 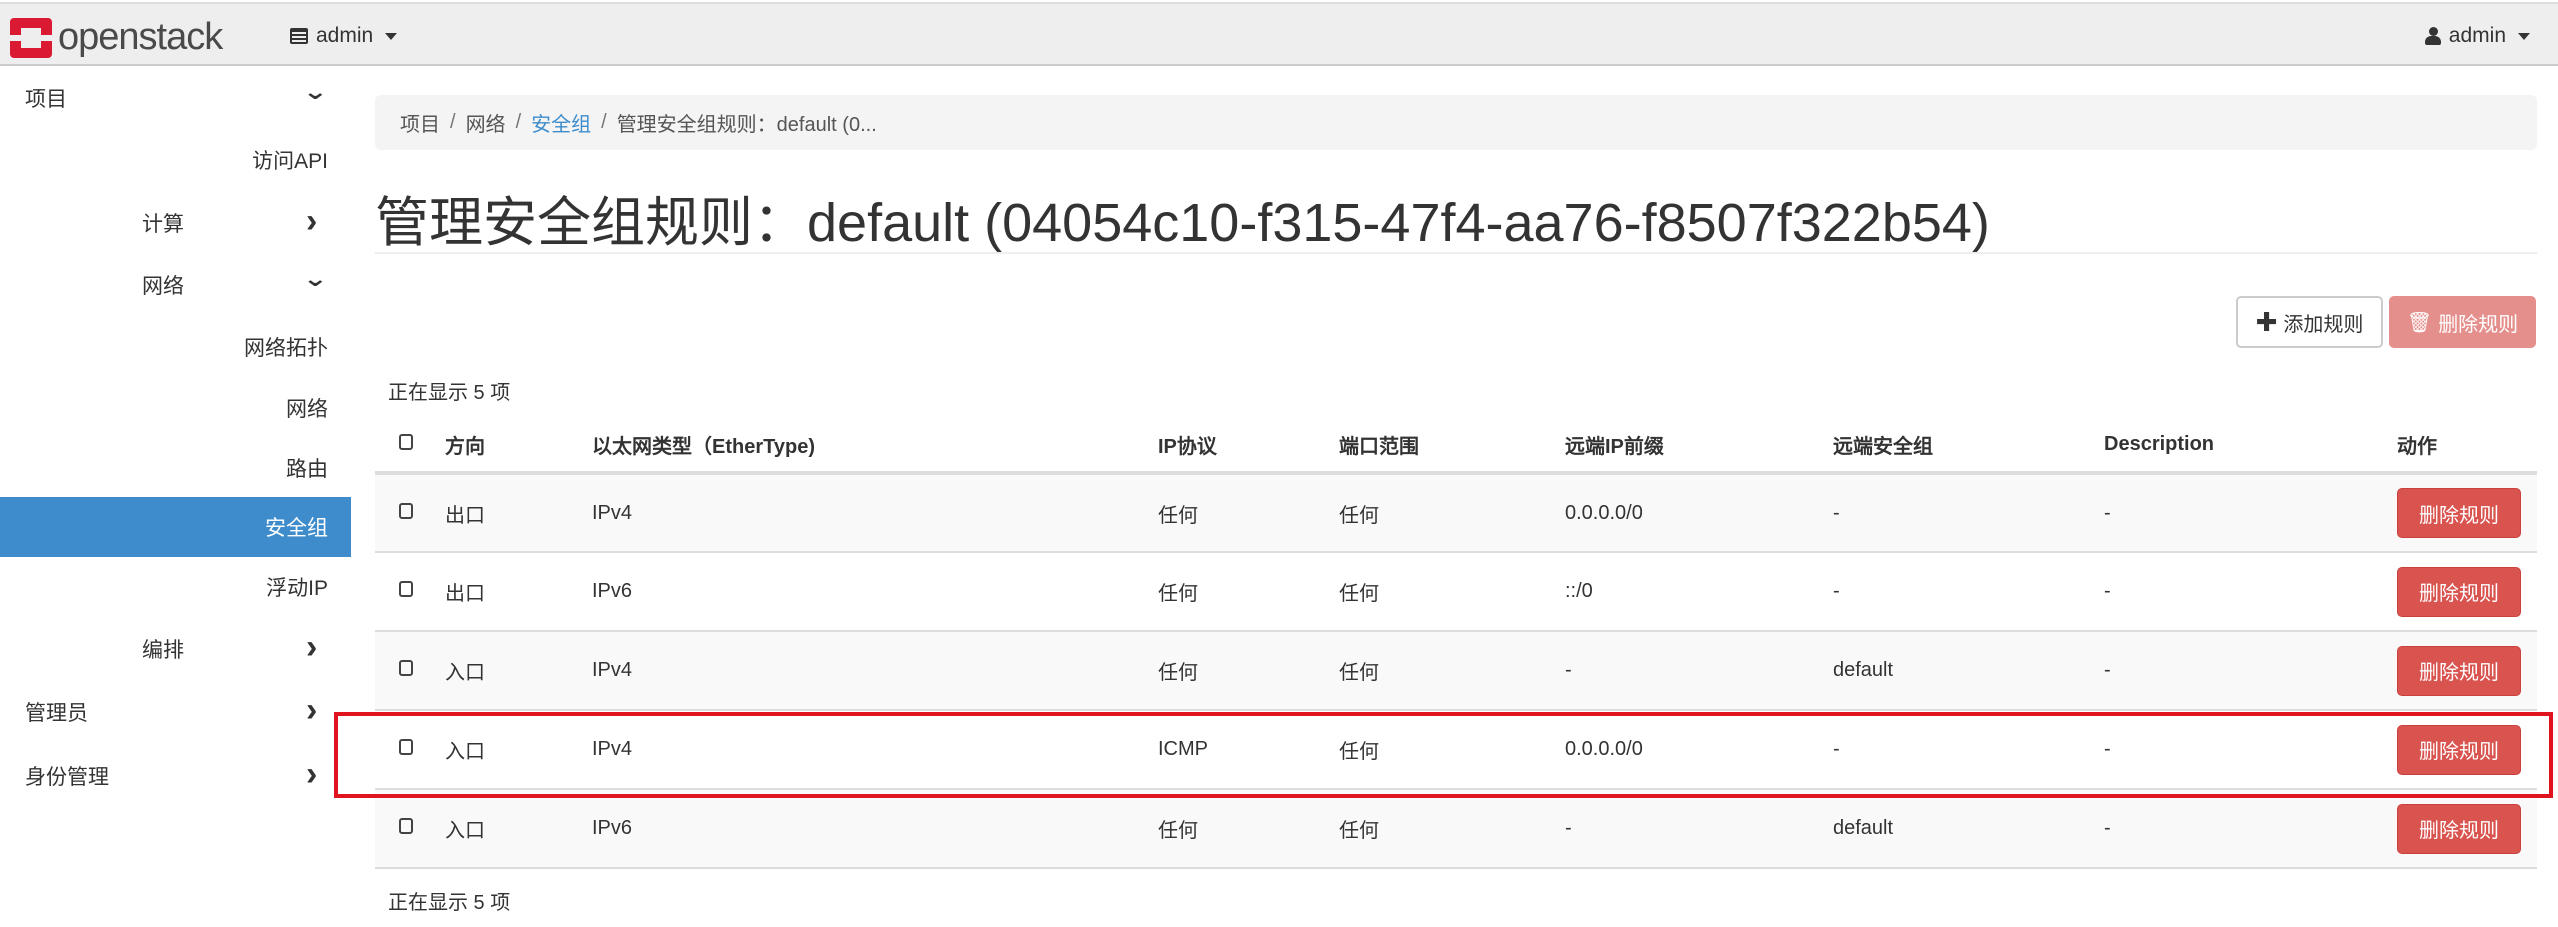 What do you see at coordinates (2419, 322) in the screenshot?
I see `trash-icon: 🗑` at bounding box center [2419, 322].